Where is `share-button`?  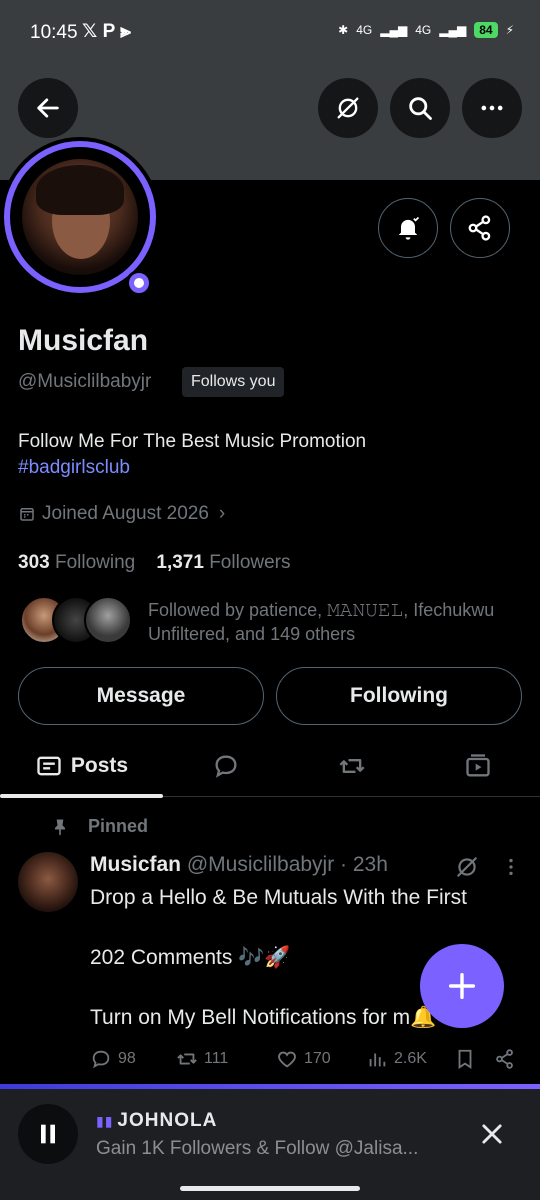 share-button is located at coordinates (480, 228).